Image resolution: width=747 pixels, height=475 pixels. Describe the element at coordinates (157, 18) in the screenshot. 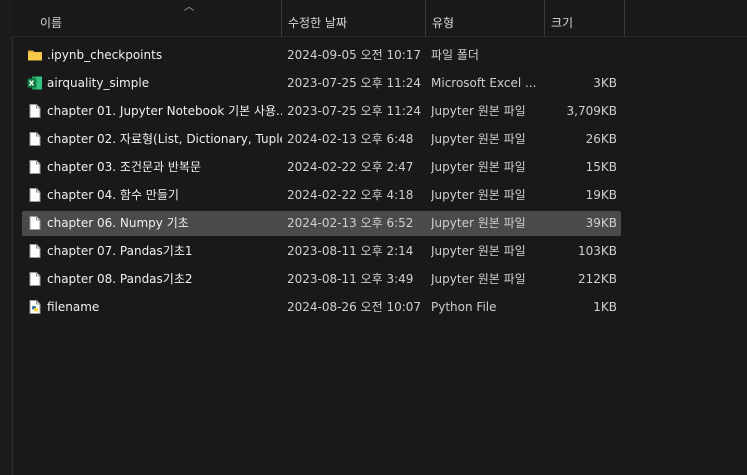

I see `column-header-name: 이름 ︿` at that location.